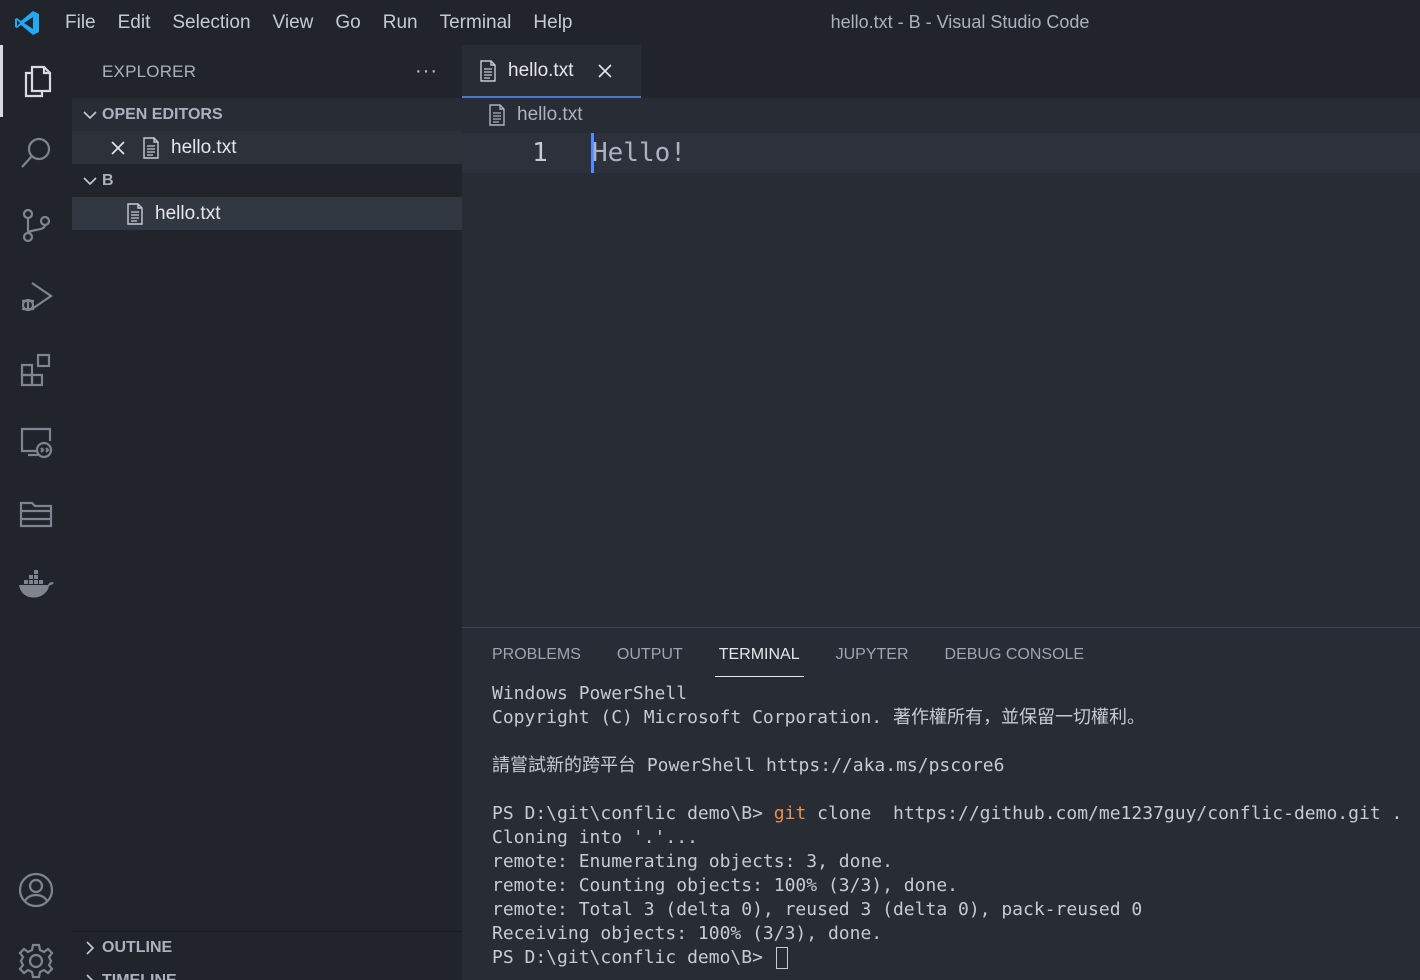  I want to click on code-line: 1 Hello!, so click(941, 153).